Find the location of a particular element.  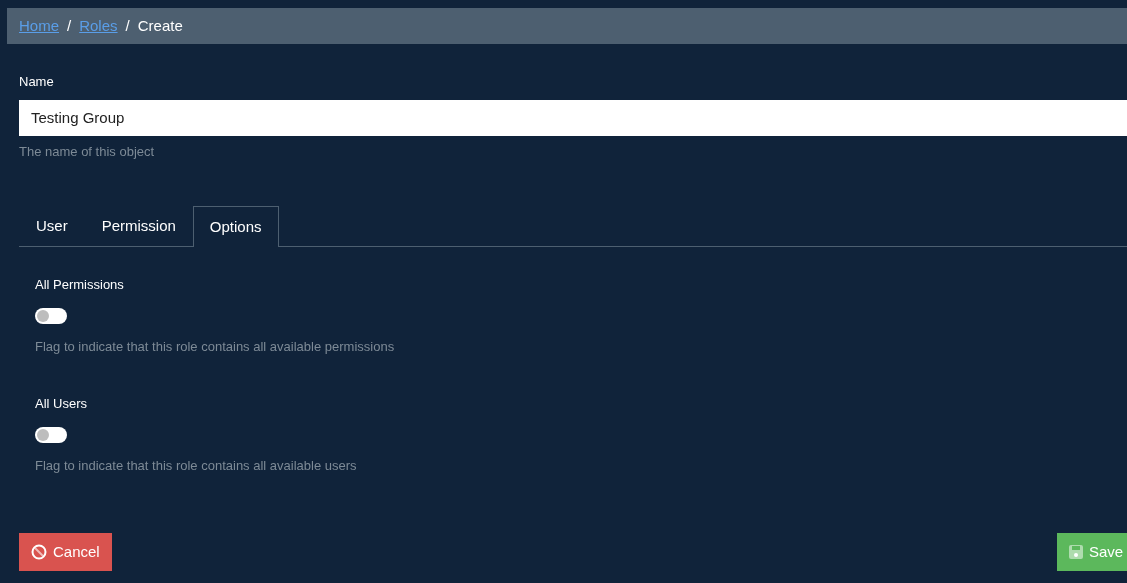

field-label: Name is located at coordinates (37, 82).